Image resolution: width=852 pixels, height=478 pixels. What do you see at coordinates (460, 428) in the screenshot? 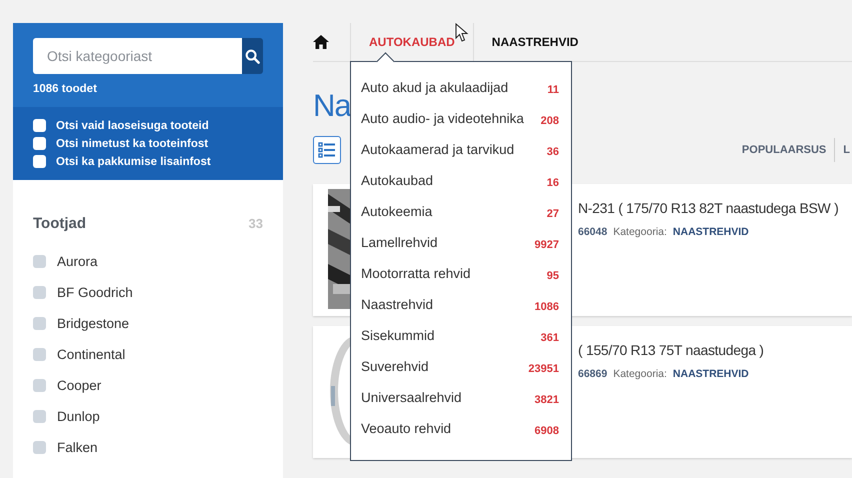
I see `dropdown-item: Veoauto rehvid 6908` at bounding box center [460, 428].